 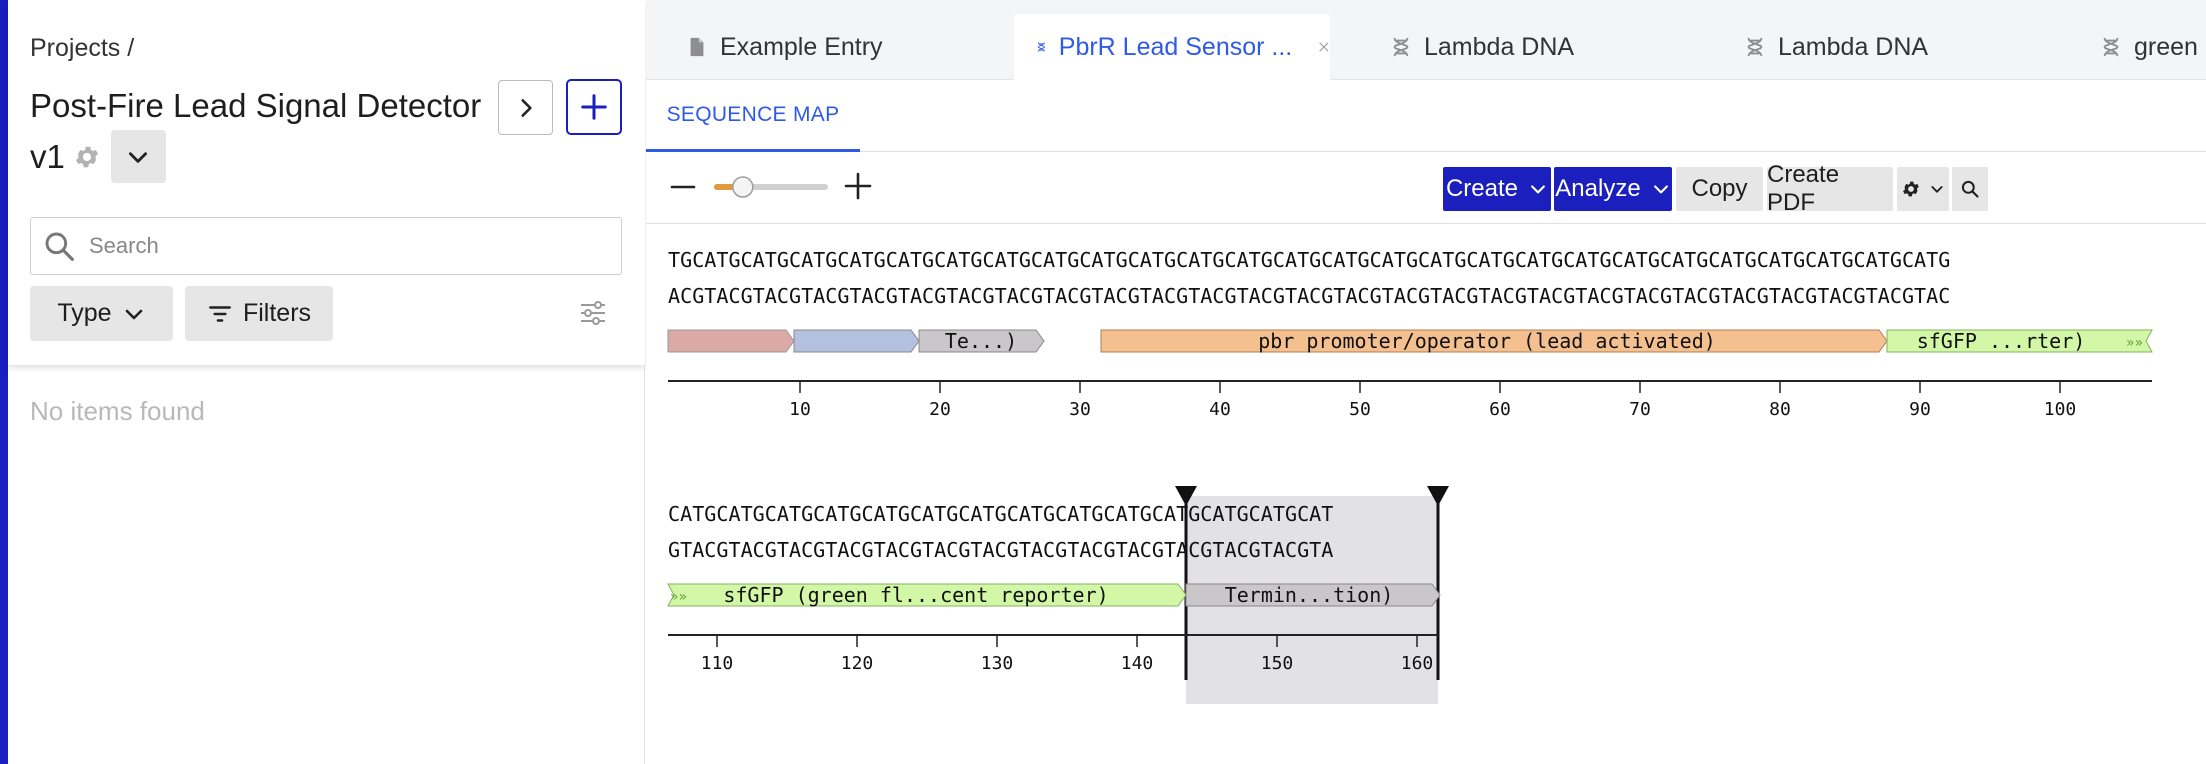 What do you see at coordinates (277, 313) in the screenshot?
I see `filters-label: Filters` at bounding box center [277, 313].